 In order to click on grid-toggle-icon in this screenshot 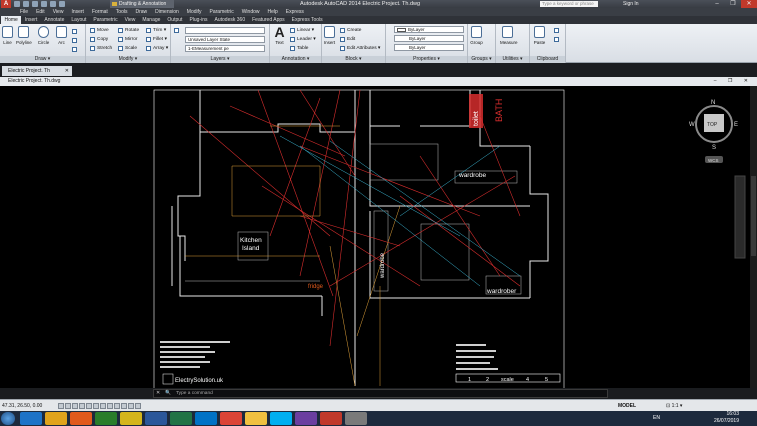, I will do `click(68, 406)`.